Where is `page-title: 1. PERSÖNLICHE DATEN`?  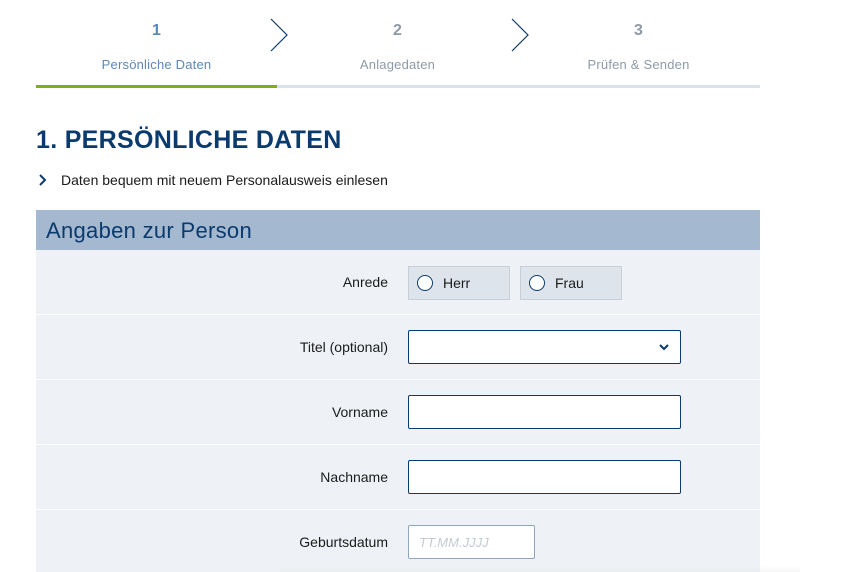 page-title: 1. PERSÖNLICHE DATEN is located at coordinates (189, 140).